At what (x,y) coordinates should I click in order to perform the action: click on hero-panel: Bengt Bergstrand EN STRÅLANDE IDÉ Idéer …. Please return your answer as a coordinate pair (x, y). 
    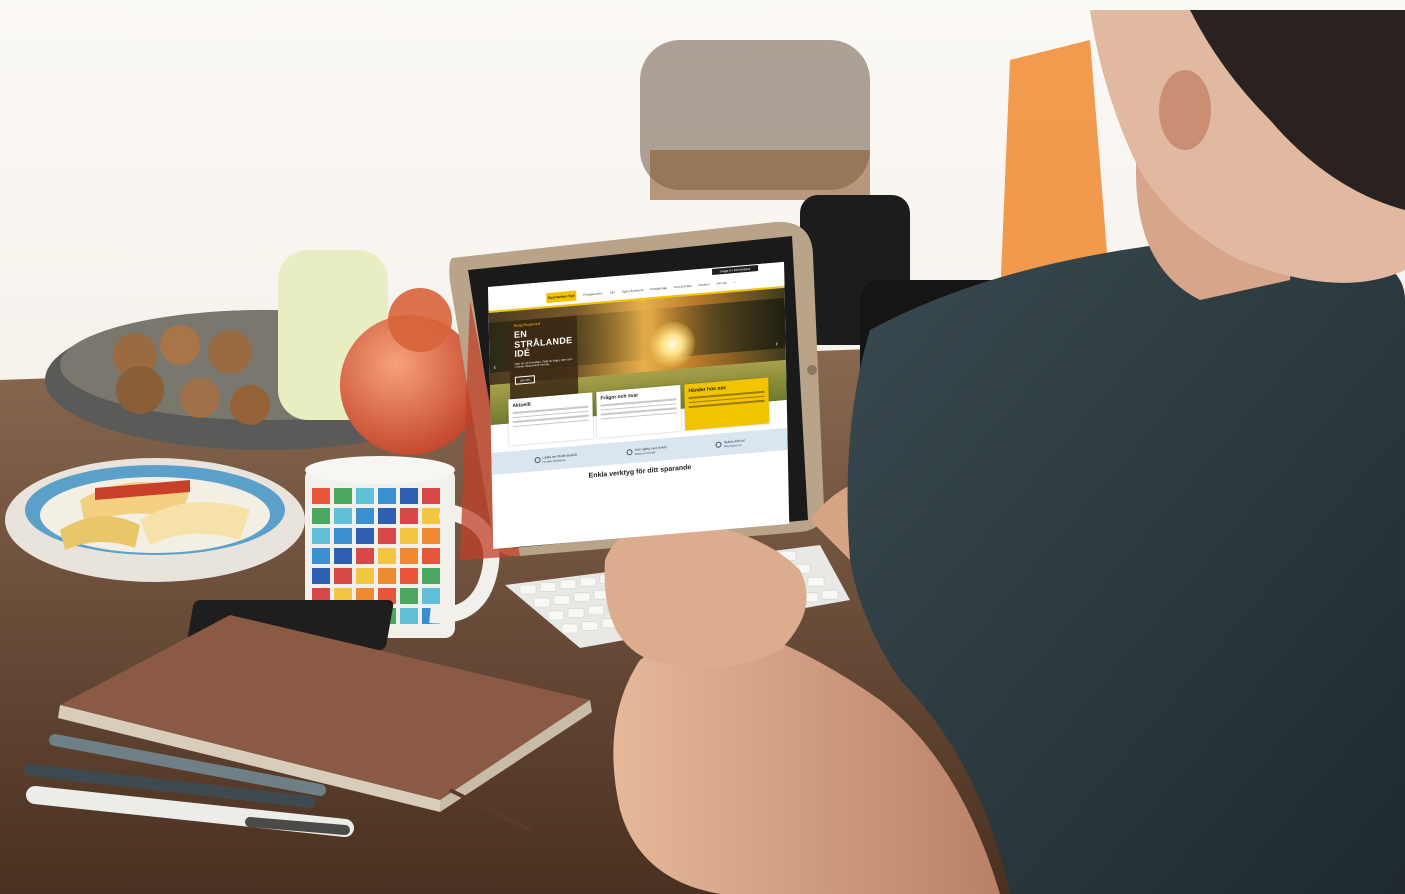
    Looking at the image, I should click on (543, 360).